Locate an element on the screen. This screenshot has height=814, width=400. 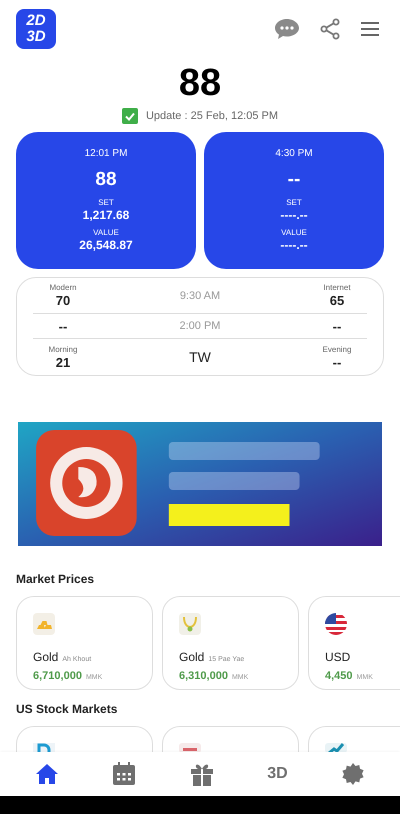
item-price: 4,450 is located at coordinates (339, 676).